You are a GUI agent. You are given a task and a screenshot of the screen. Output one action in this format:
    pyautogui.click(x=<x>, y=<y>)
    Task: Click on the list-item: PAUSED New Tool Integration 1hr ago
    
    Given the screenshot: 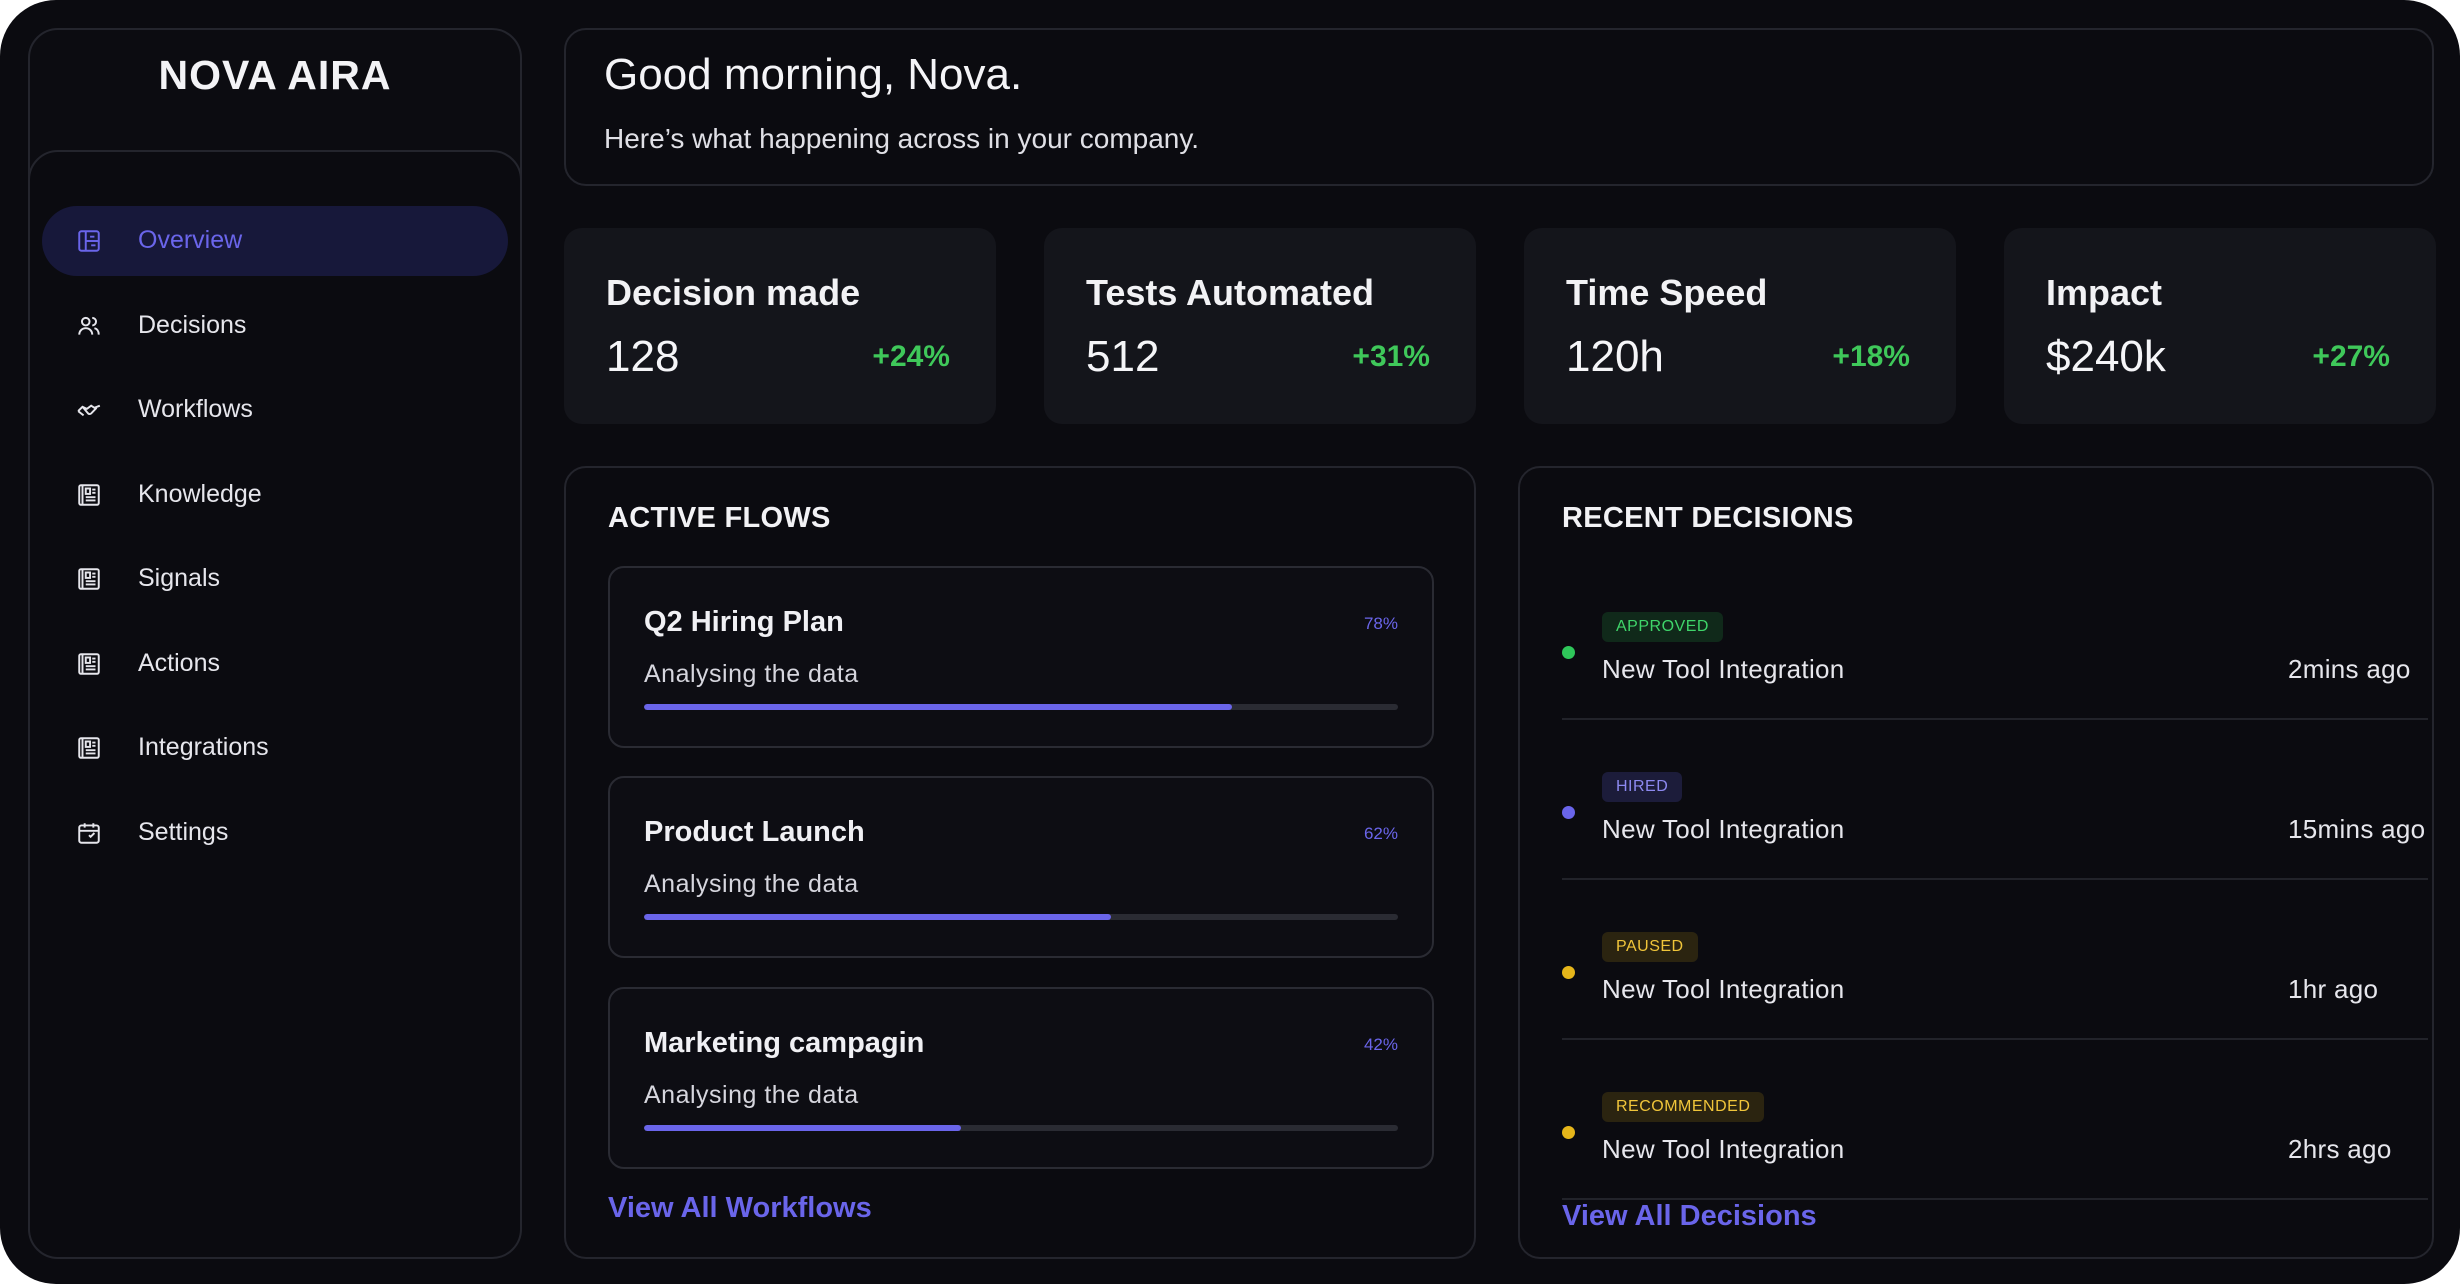 What is the action you would take?
    pyautogui.click(x=1978, y=992)
    